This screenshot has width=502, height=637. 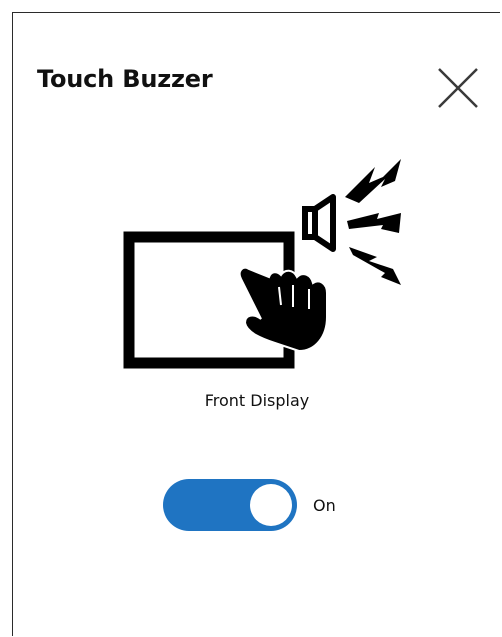 I want to click on buzzer-toggle-switch, so click(x=230, y=505).